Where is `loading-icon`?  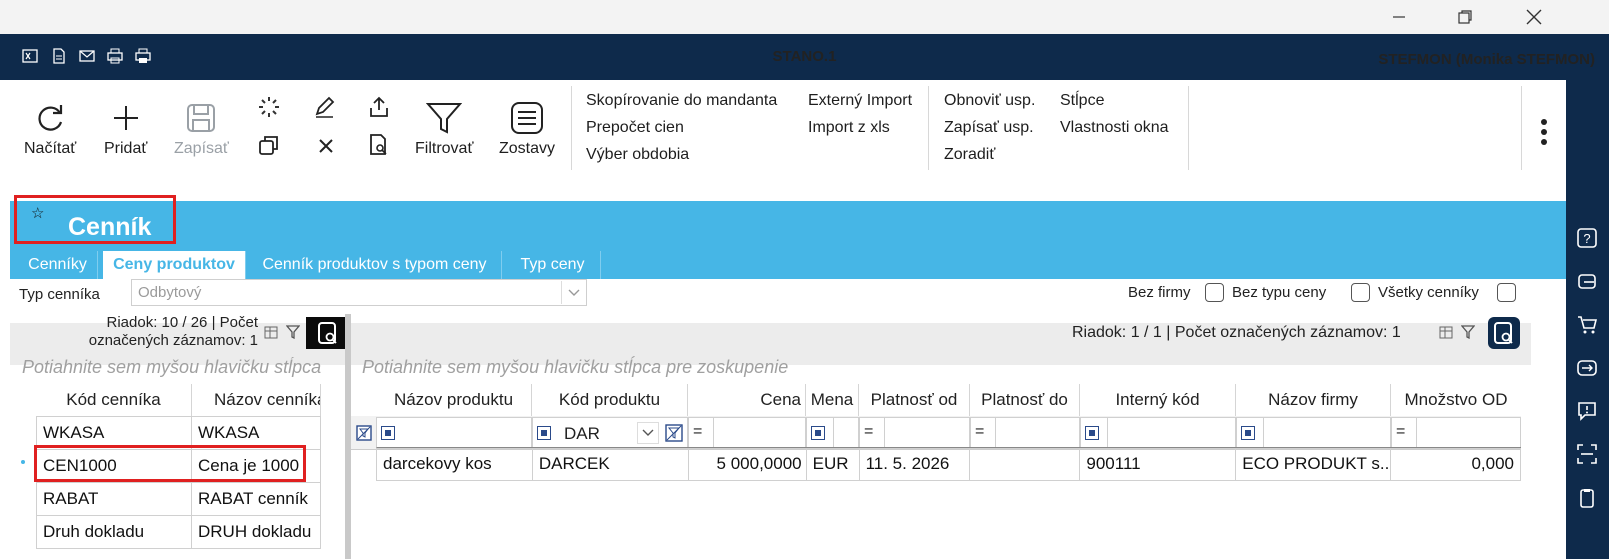
loading-icon is located at coordinates (269, 107).